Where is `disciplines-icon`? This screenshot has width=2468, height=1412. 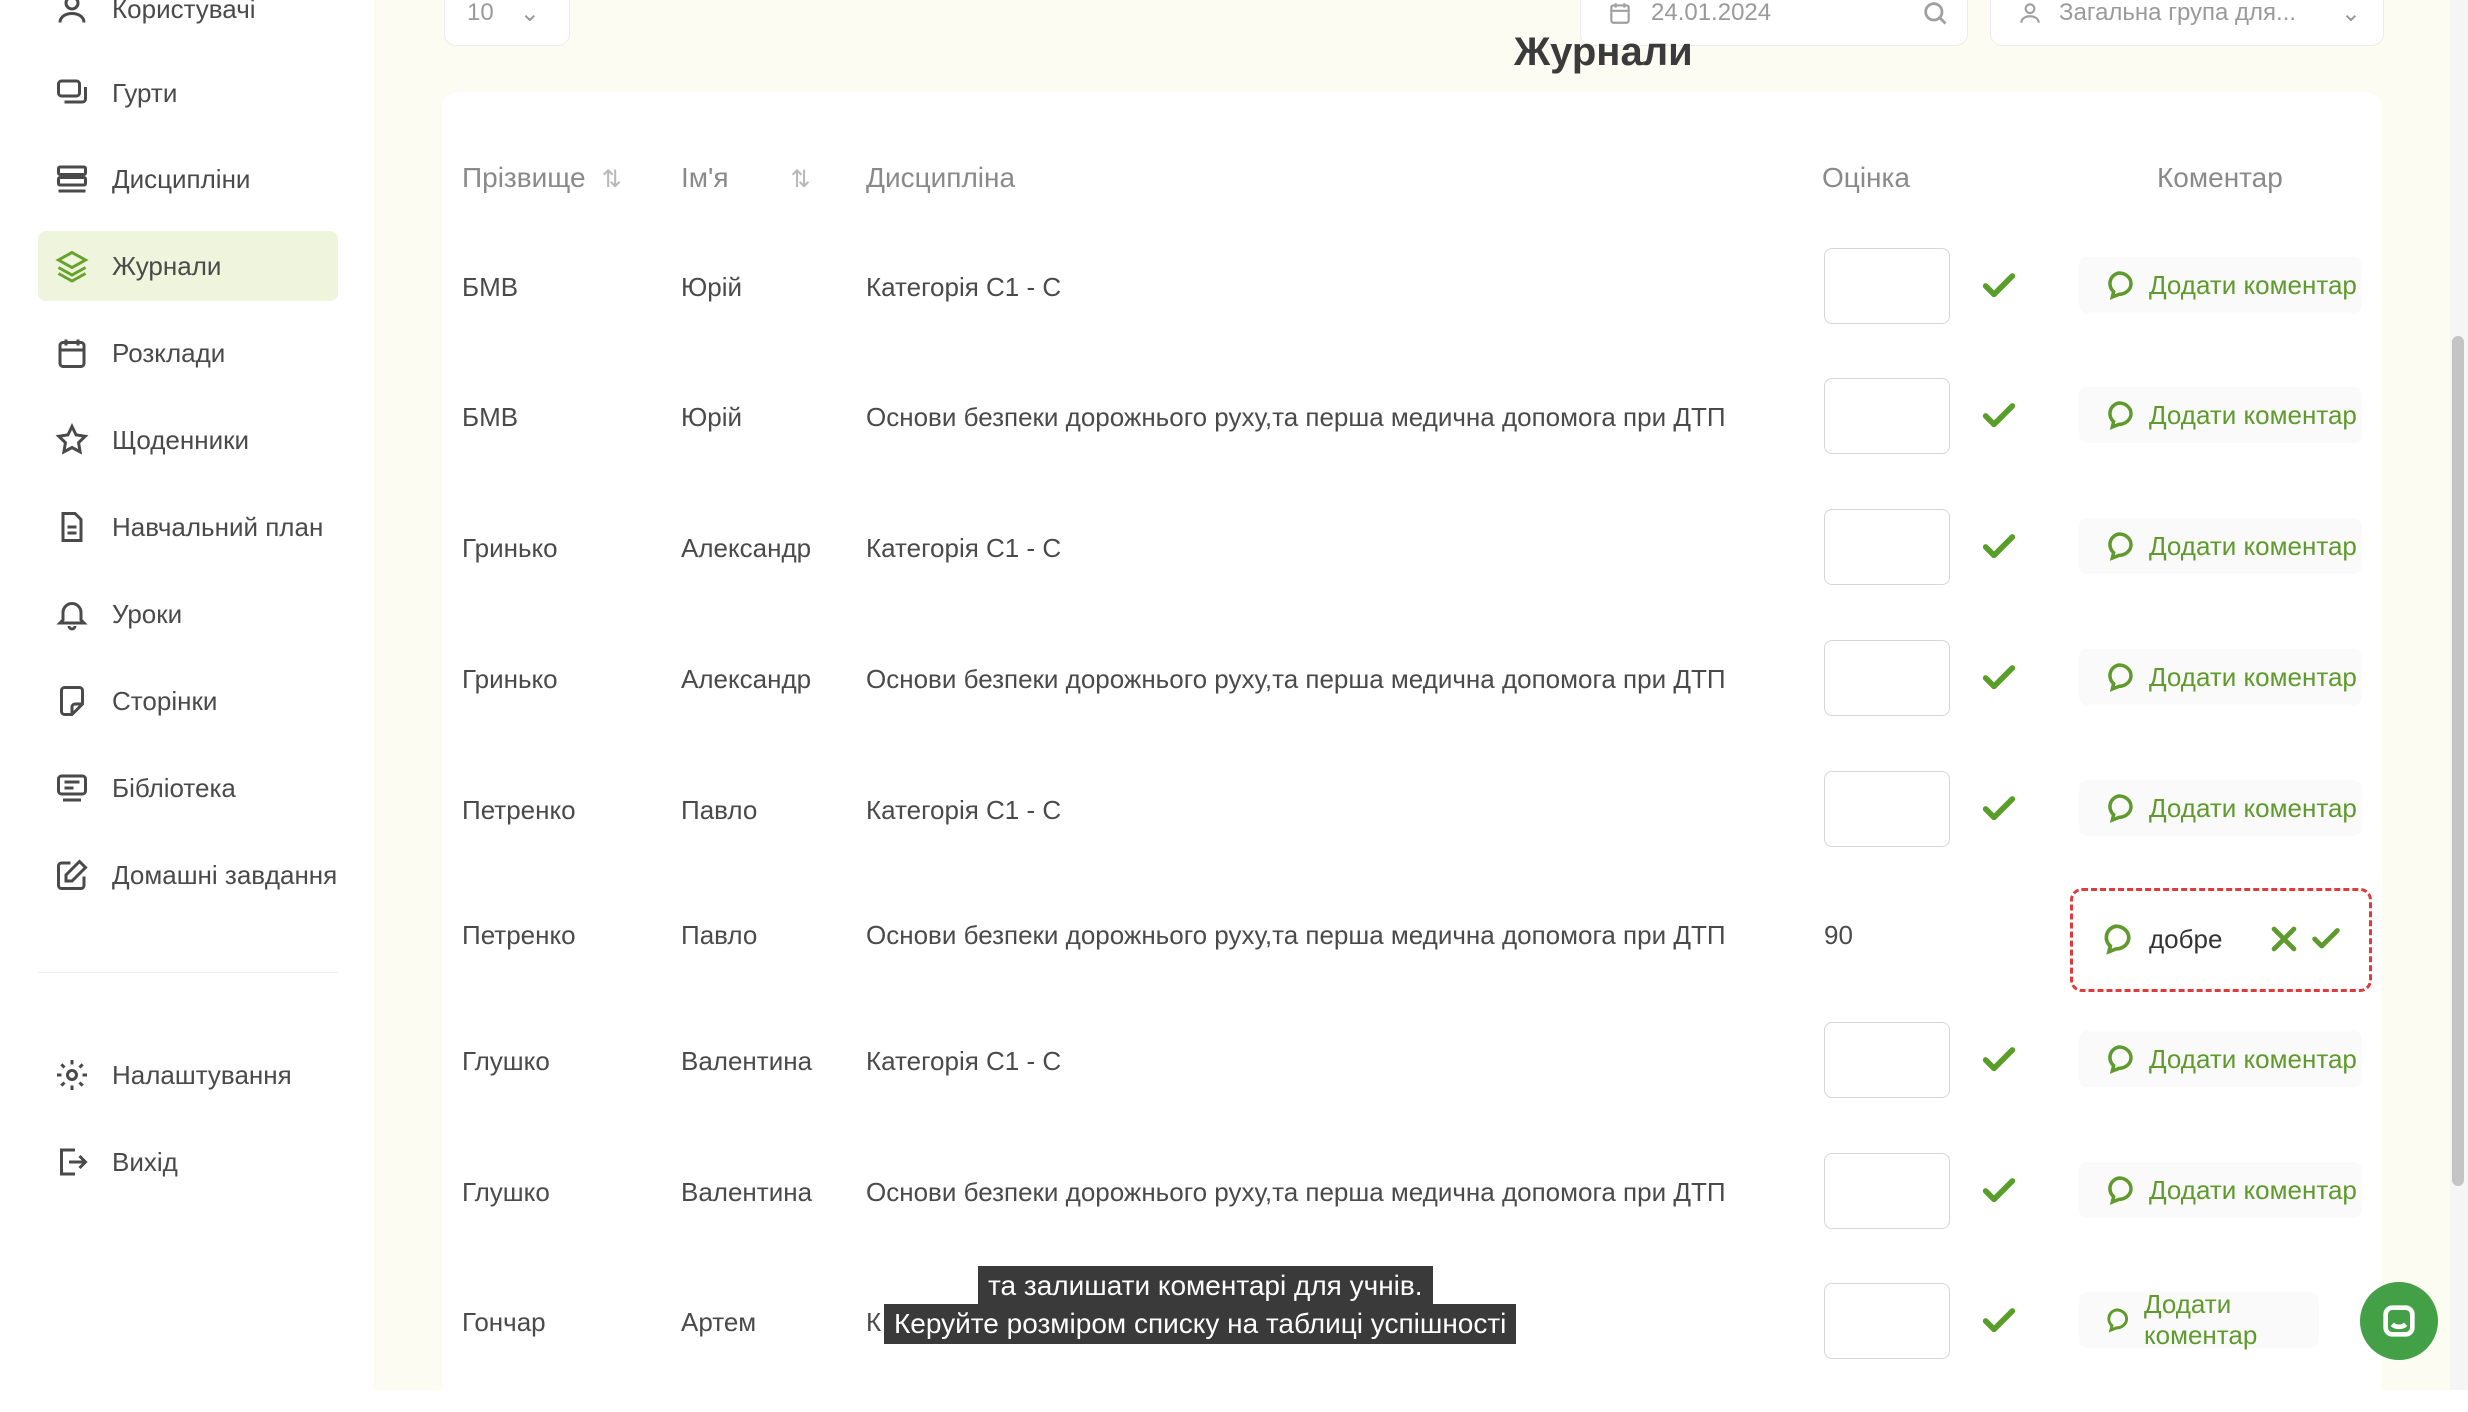 disciplines-icon is located at coordinates (72, 179).